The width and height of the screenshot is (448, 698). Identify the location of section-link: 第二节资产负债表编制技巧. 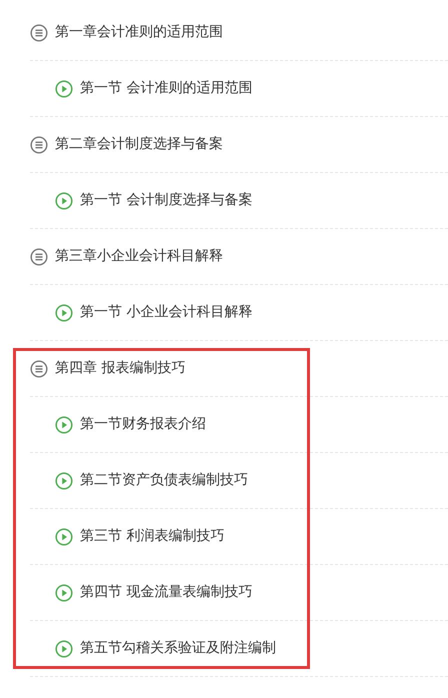
(164, 480).